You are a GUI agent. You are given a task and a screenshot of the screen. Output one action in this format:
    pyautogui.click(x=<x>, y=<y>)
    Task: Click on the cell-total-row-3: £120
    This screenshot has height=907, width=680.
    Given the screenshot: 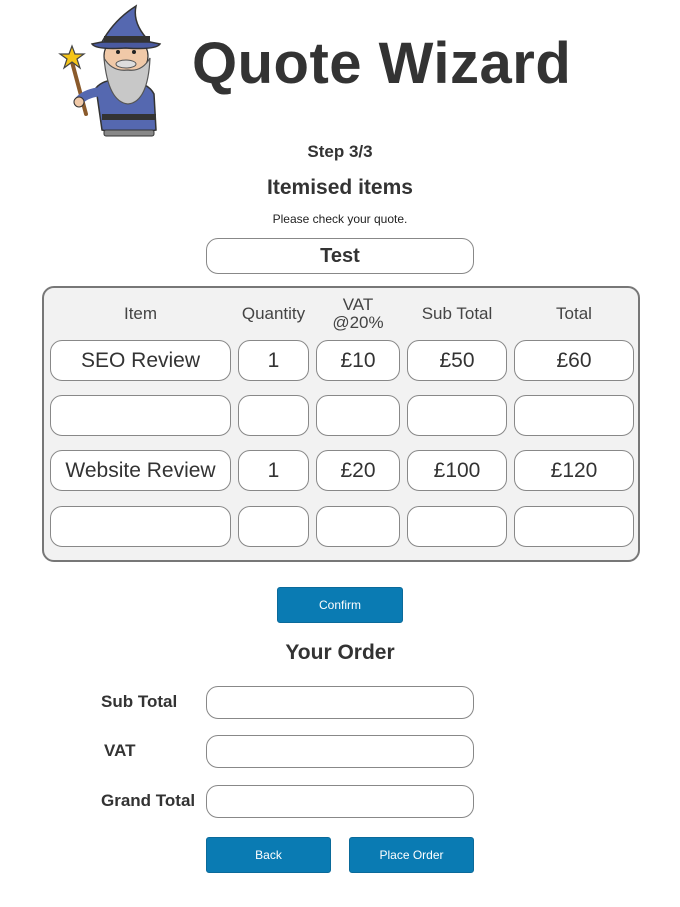 What is the action you would take?
    pyautogui.click(x=574, y=470)
    